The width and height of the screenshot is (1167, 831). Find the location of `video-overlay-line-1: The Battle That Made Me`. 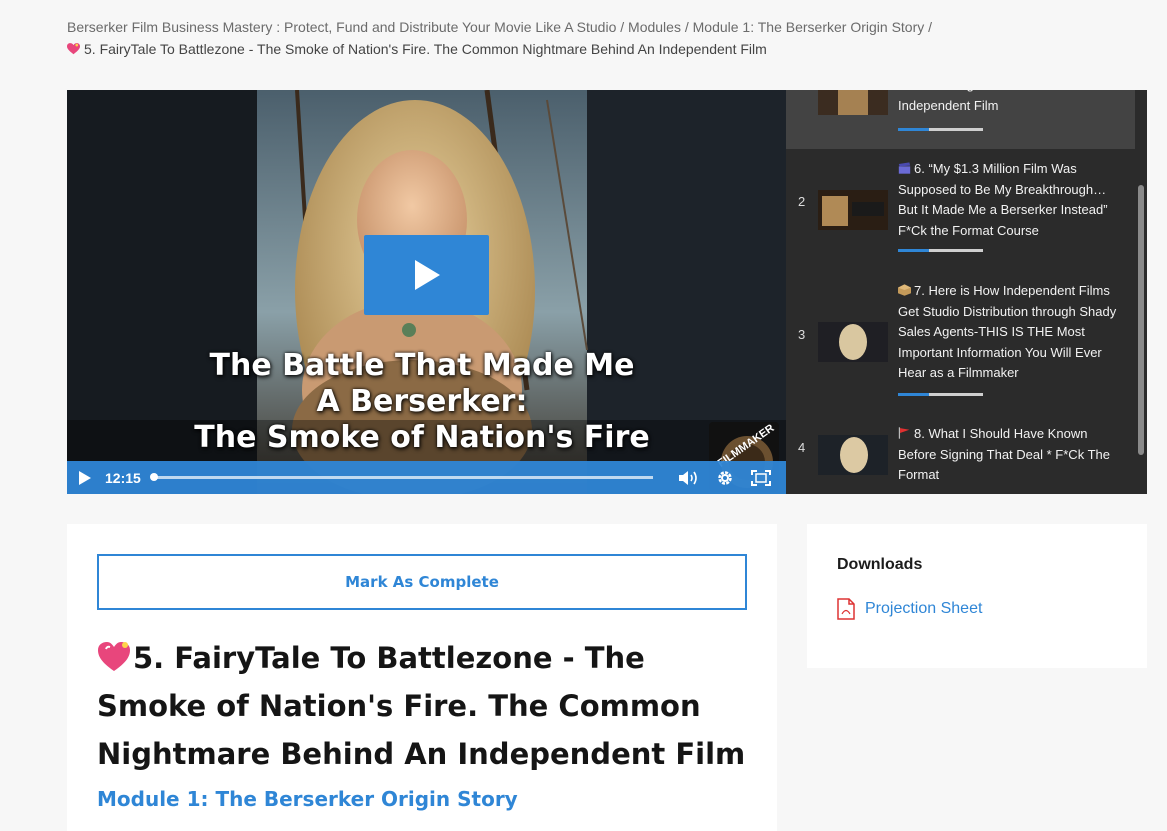

video-overlay-line-1: The Battle That Made Me is located at coordinates (422, 365).